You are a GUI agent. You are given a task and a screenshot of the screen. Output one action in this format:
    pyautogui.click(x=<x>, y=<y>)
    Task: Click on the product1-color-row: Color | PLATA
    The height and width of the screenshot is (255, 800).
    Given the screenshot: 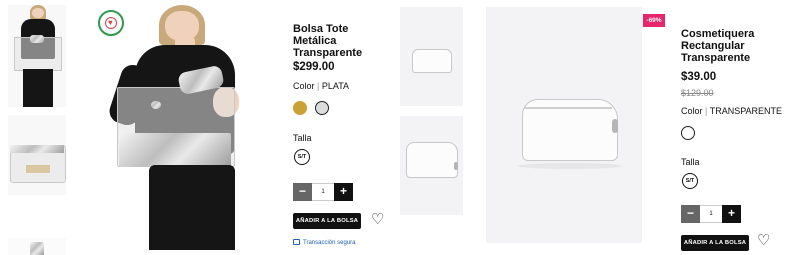 What is the action you would take?
    pyautogui.click(x=321, y=86)
    